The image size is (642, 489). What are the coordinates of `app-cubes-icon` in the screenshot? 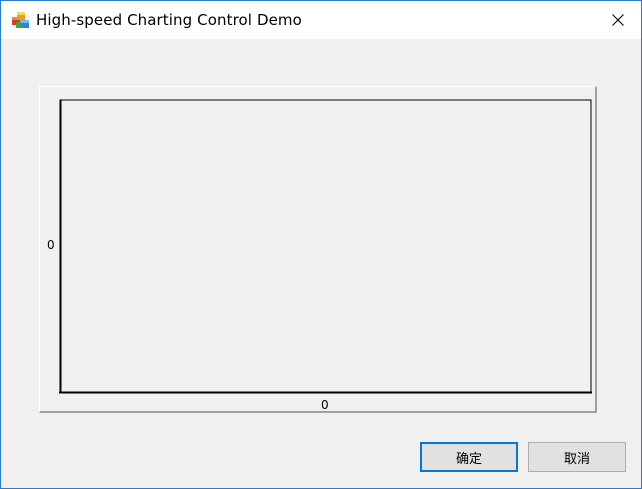 It's located at (20, 20).